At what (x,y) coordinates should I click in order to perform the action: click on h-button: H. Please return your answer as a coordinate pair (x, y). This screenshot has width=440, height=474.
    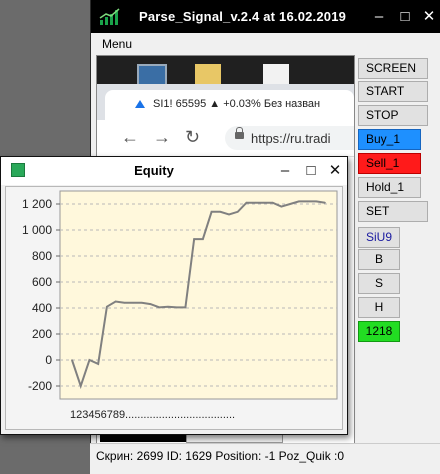
    Looking at the image, I should click on (379, 307).